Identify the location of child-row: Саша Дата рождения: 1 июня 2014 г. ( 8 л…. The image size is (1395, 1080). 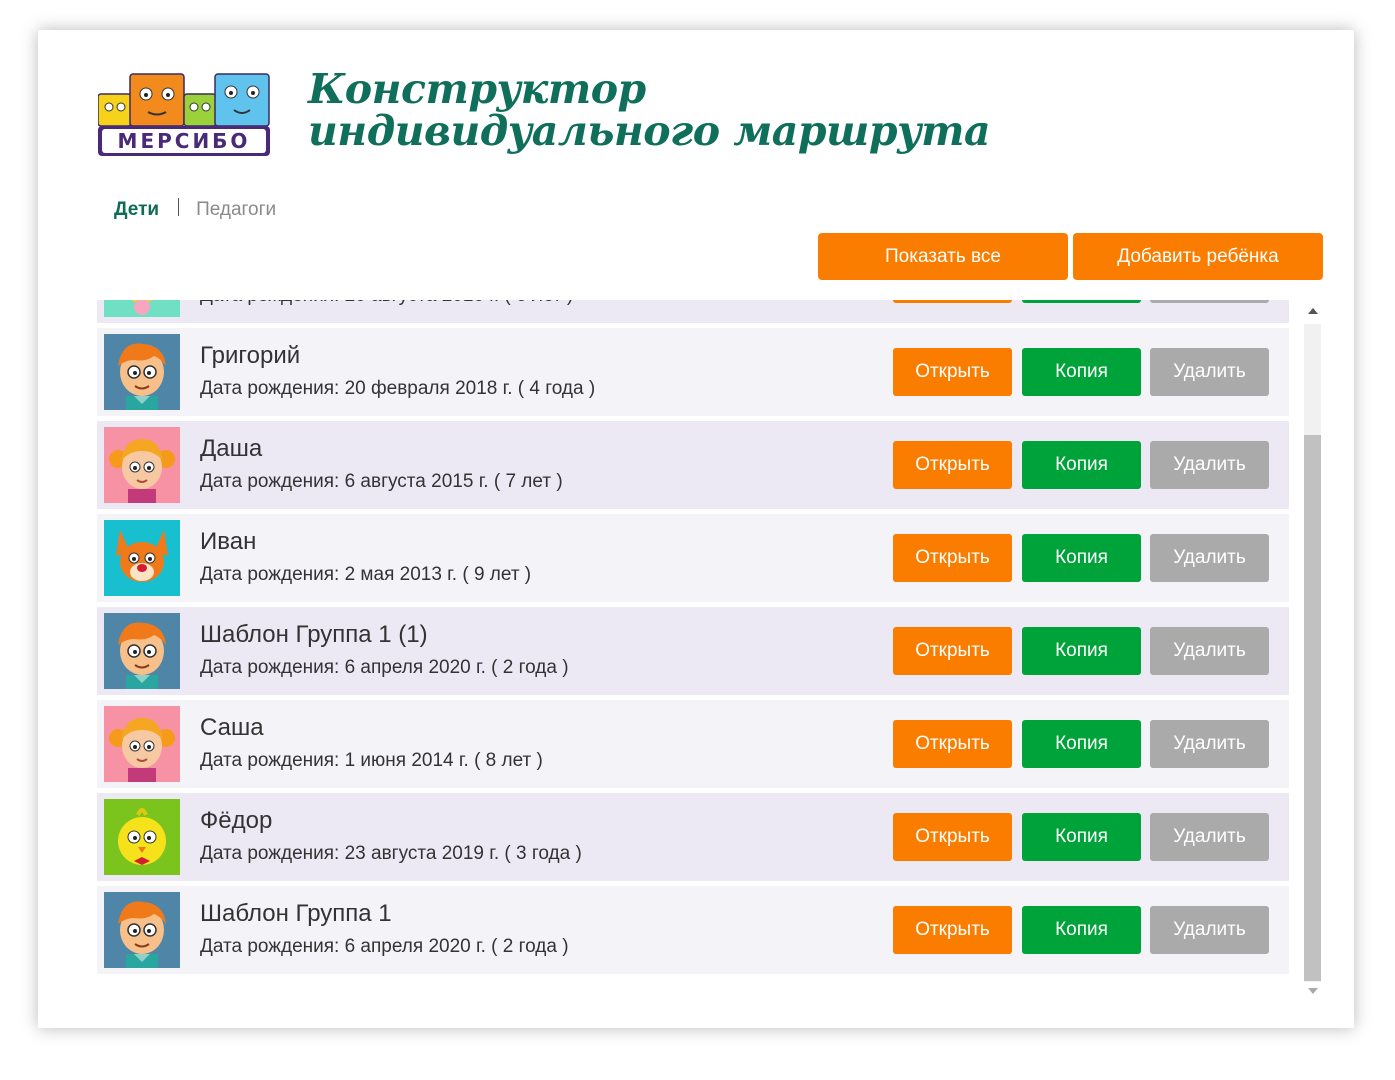
(693, 744).